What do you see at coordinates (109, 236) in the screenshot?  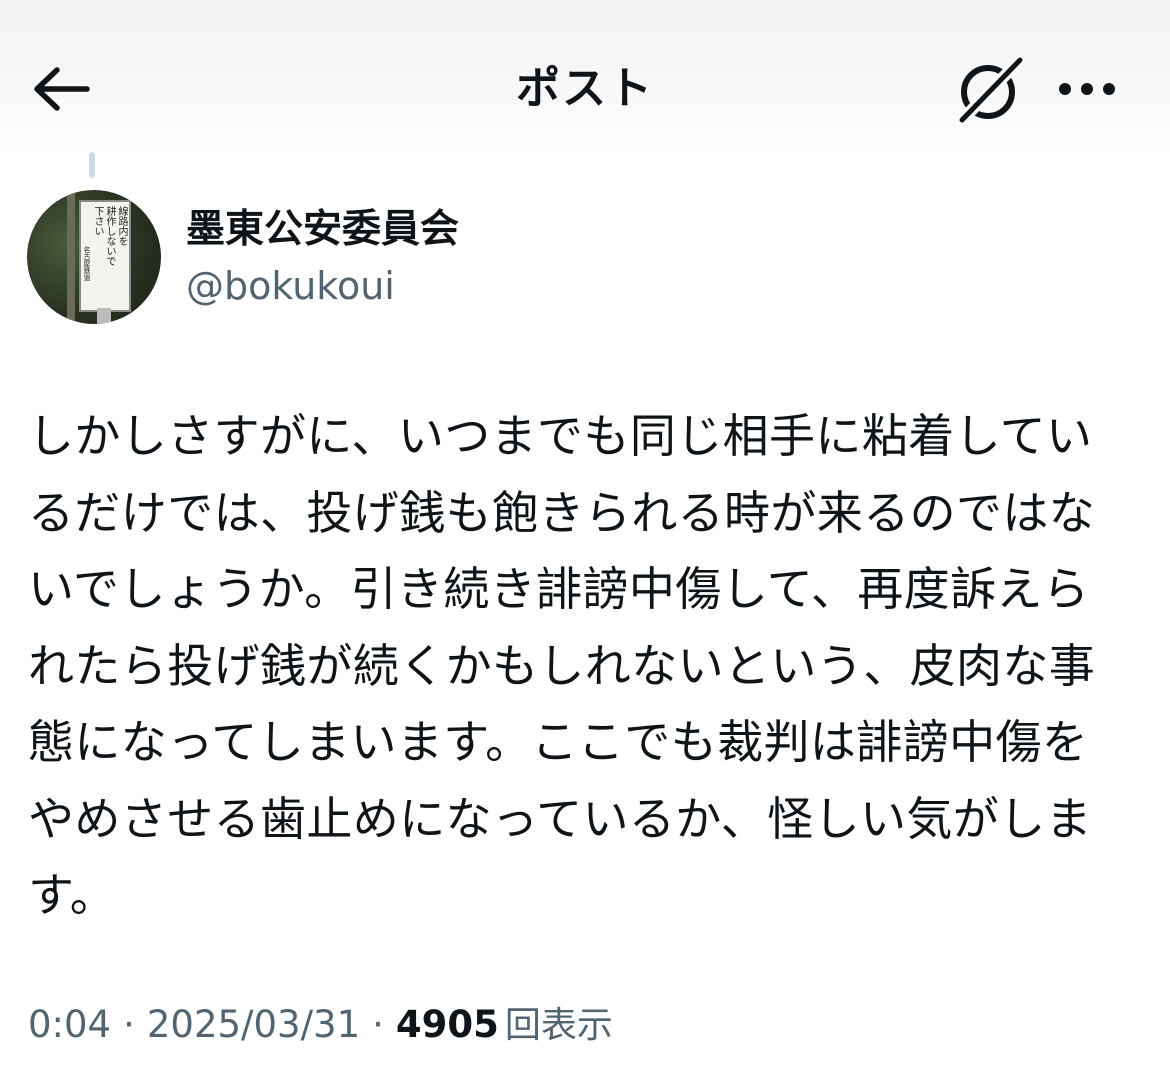 I see `avatar-sign-line: 耕作しないで` at bounding box center [109, 236].